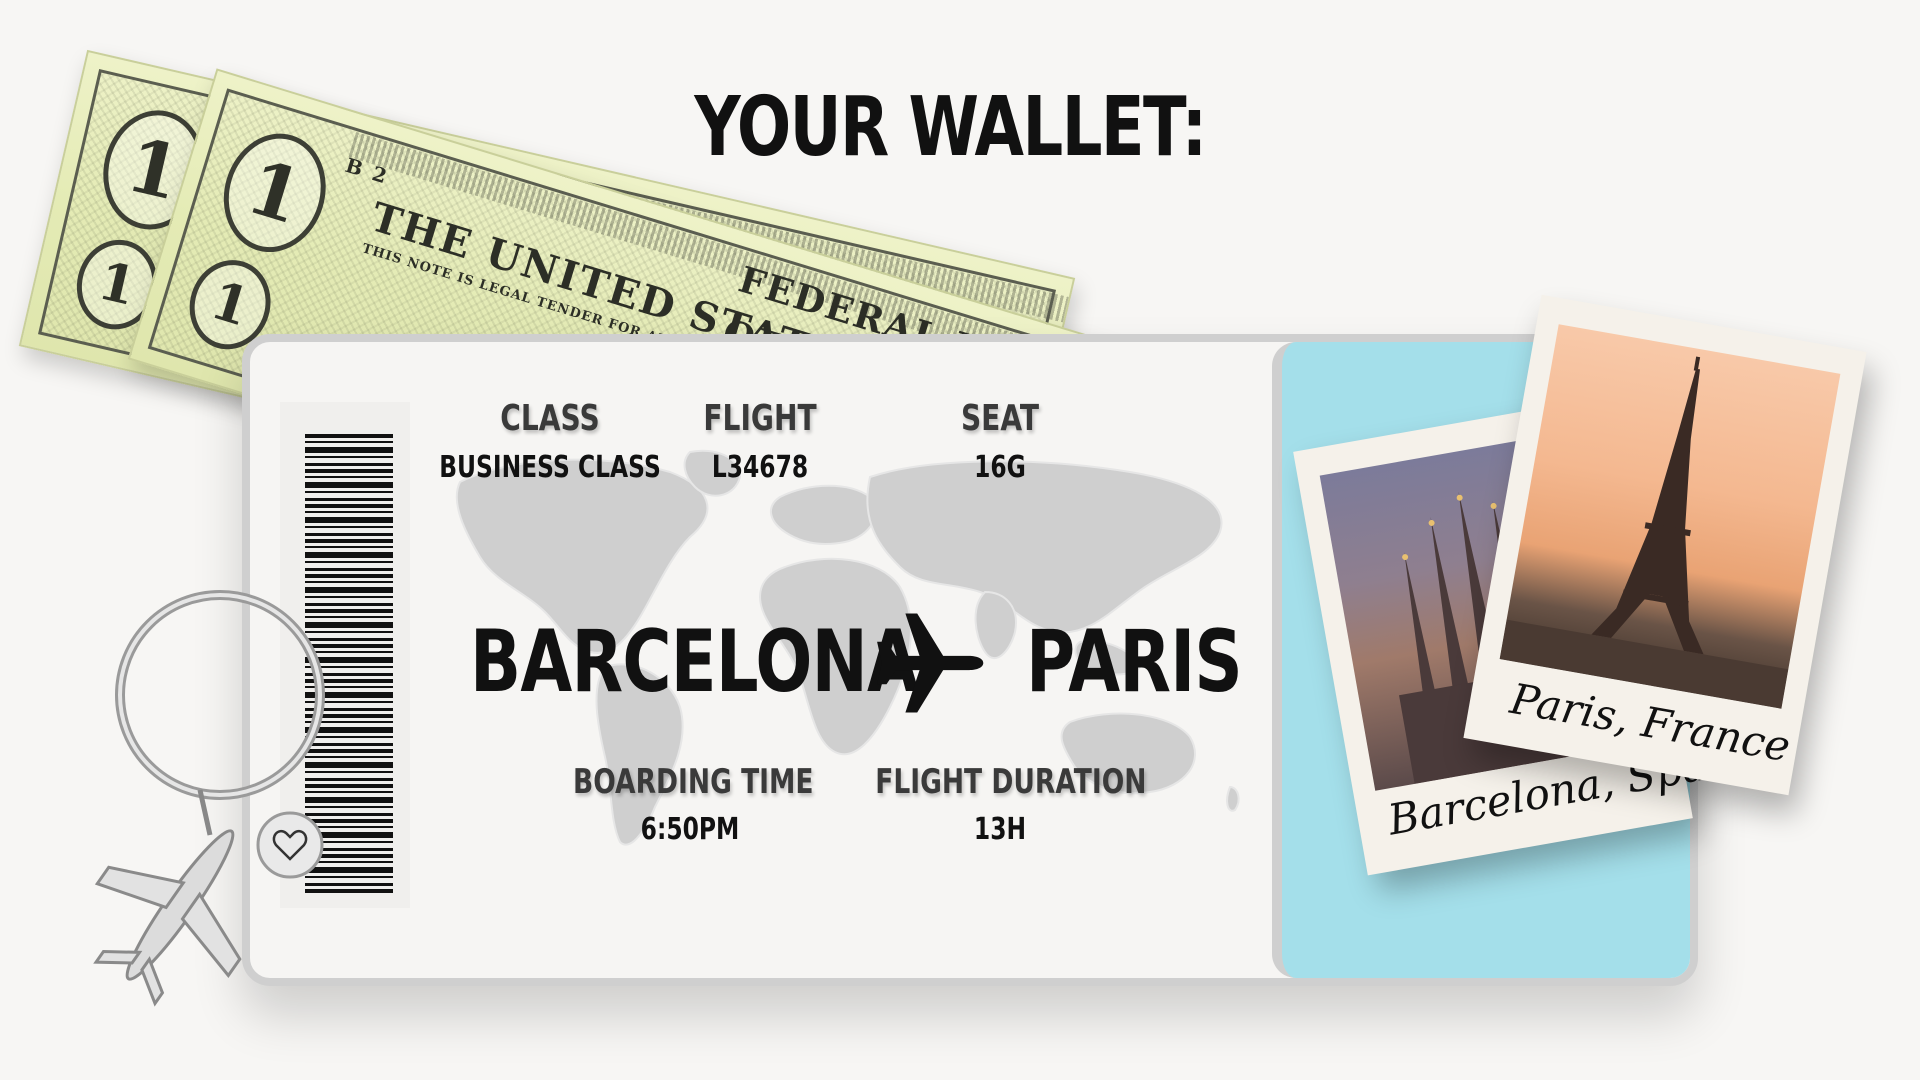  What do you see at coordinates (1233, 798) in the screenshot?
I see `map-new-zealand` at bounding box center [1233, 798].